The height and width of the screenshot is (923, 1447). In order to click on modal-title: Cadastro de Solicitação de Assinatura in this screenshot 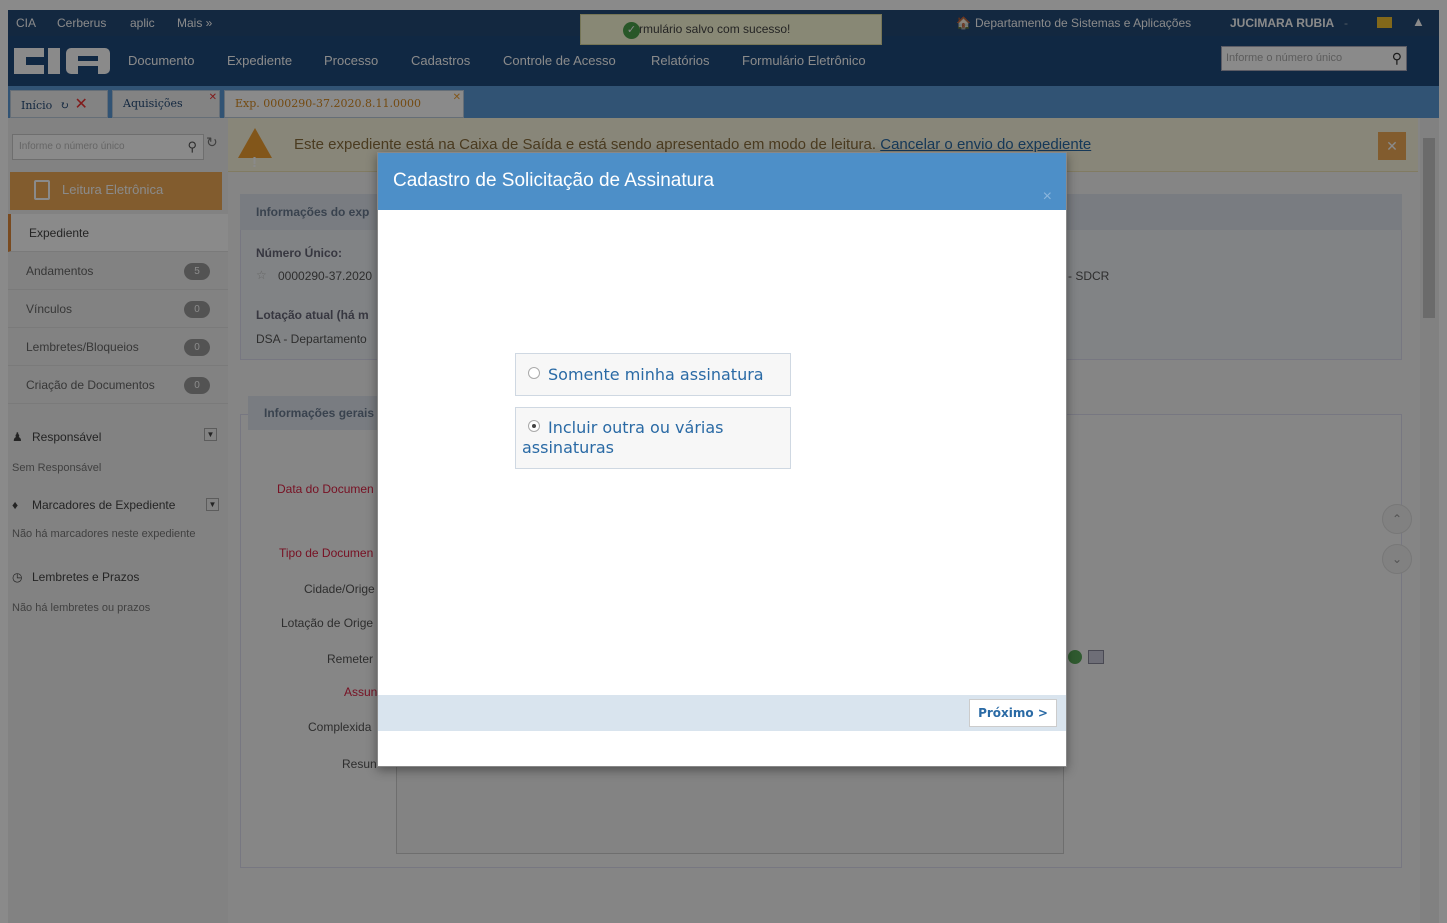, I will do `click(554, 180)`.